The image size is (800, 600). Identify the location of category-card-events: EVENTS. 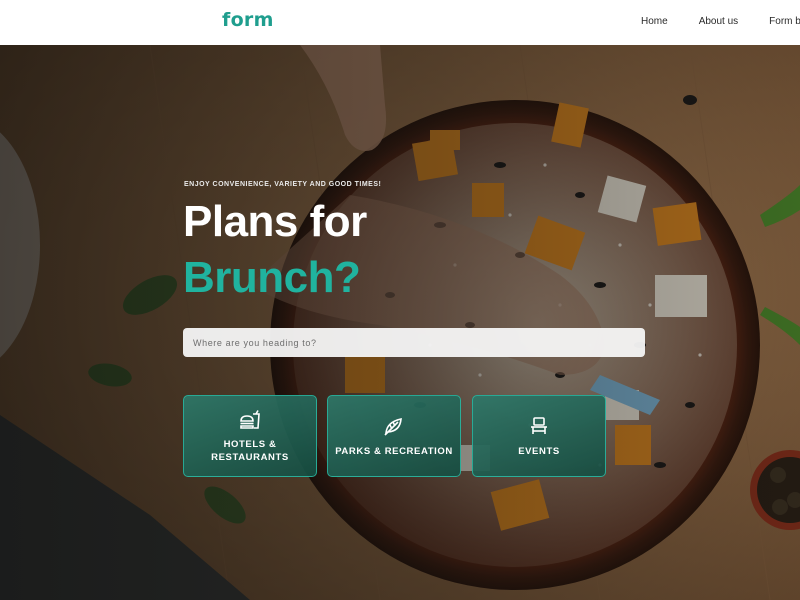
(539, 436).